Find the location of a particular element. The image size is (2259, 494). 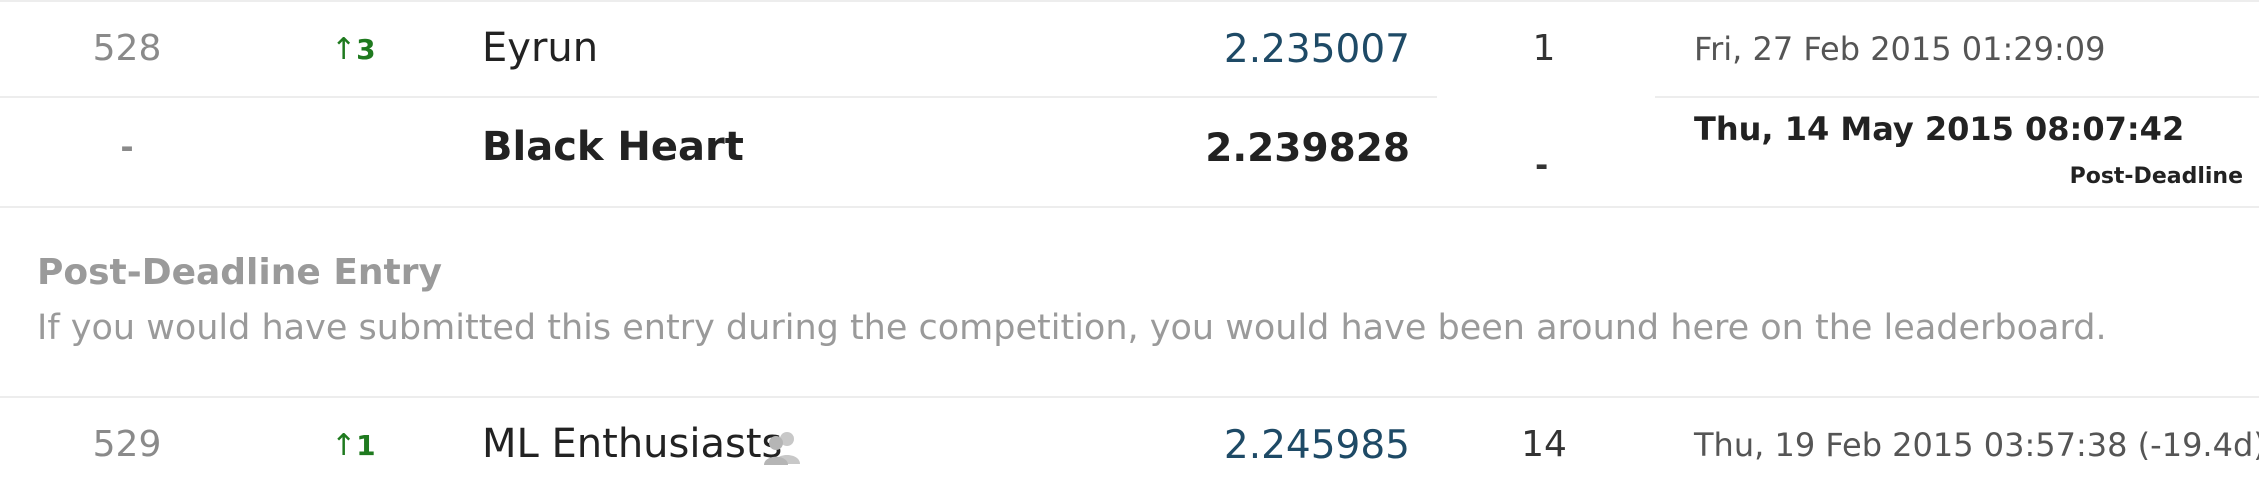

rank-change-badge: ↑1 is located at coordinates (353, 445).